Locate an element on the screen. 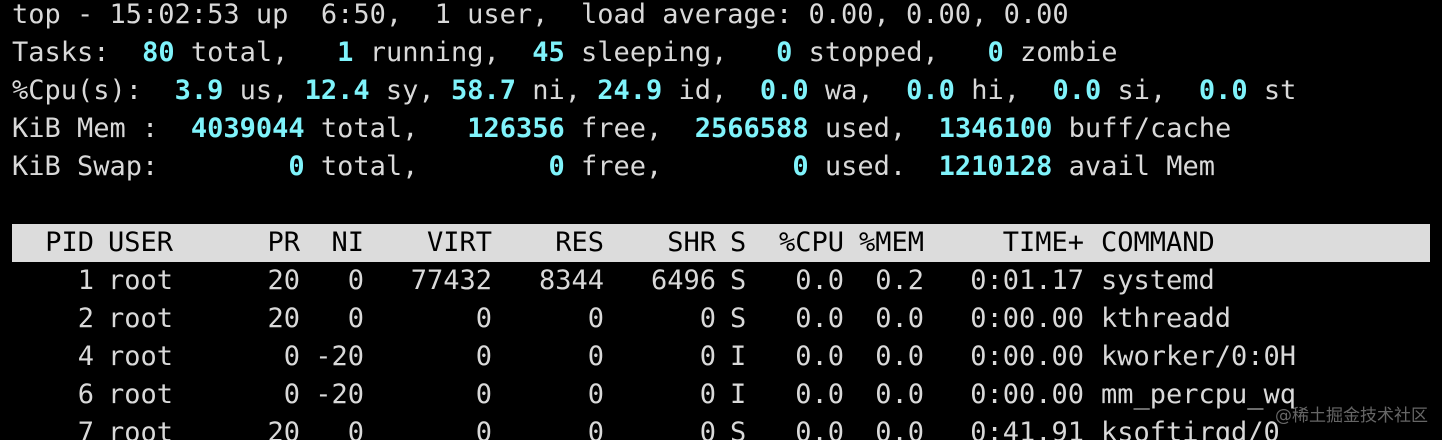 Image resolution: width=1442 pixels, height=440 pixels. tasks-sleeping: 45 is located at coordinates (548, 52).